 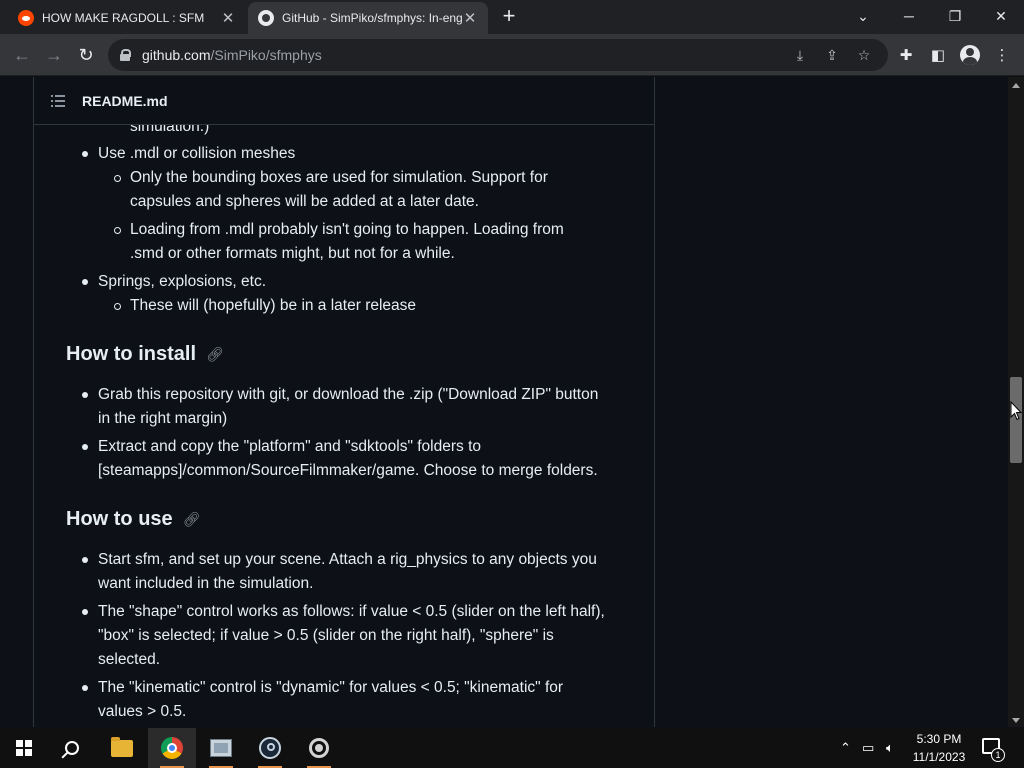 What do you see at coordinates (344, 101) in the screenshot?
I see `readme-header: README.md` at bounding box center [344, 101].